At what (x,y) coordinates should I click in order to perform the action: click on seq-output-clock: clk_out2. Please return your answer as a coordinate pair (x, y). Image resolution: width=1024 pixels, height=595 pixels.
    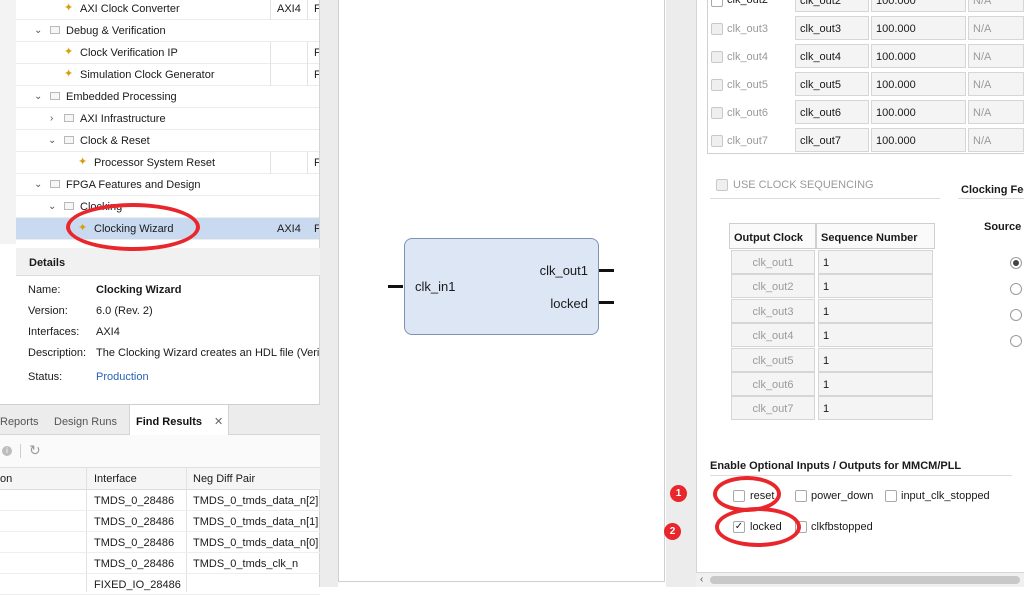
    Looking at the image, I should click on (773, 286).